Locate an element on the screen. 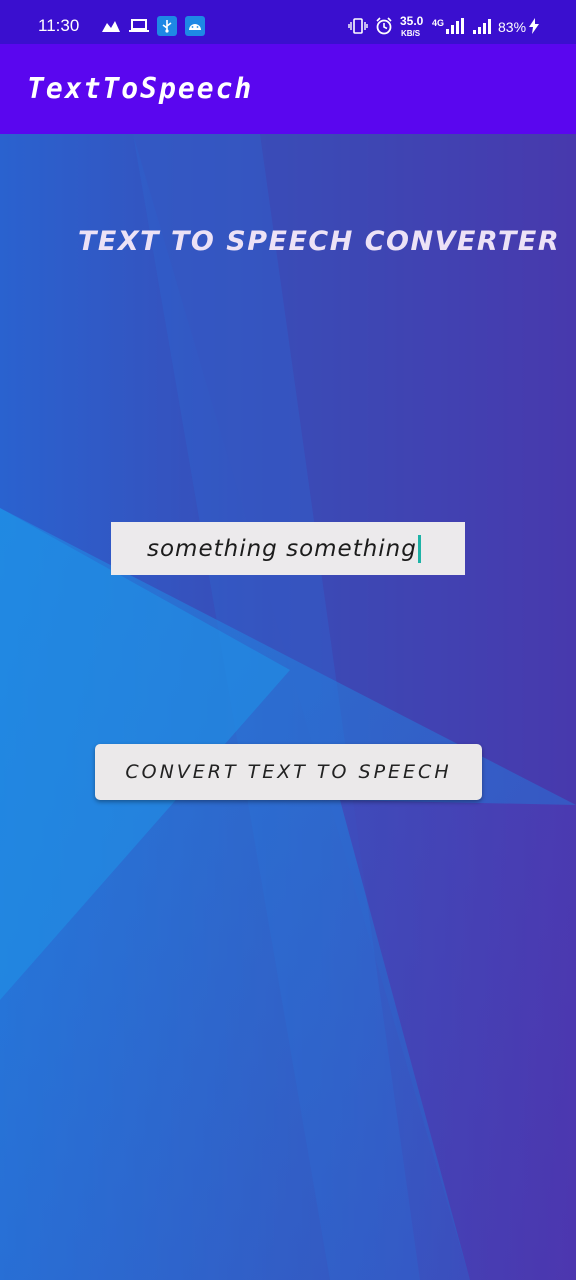  gallery-icon is located at coordinates (111, 26).